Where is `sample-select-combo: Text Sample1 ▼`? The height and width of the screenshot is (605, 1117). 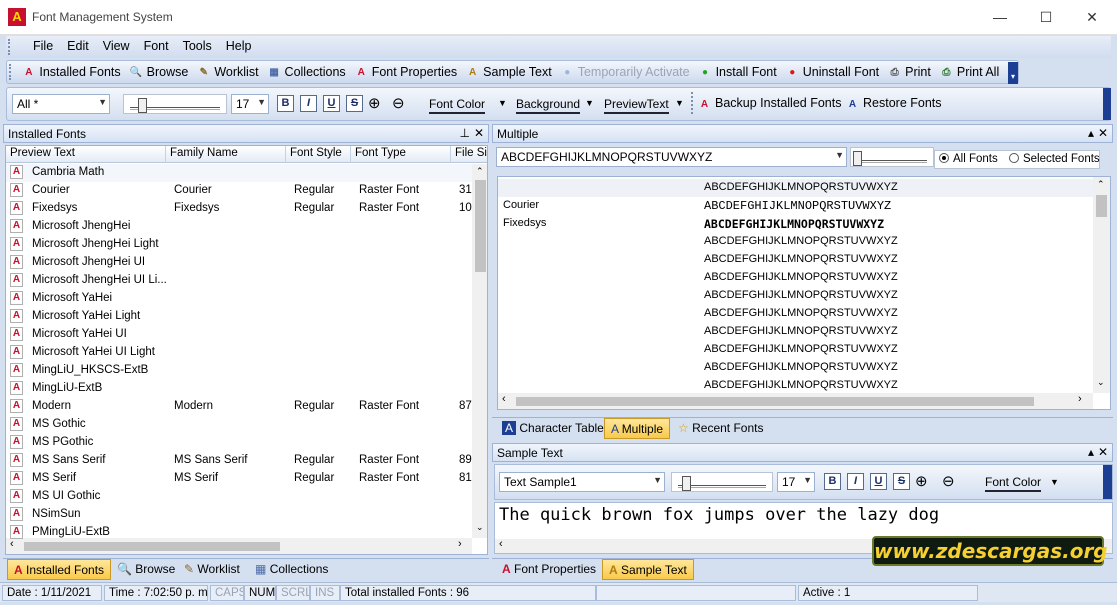
sample-select-combo: Text Sample1 ▼ is located at coordinates (582, 482).